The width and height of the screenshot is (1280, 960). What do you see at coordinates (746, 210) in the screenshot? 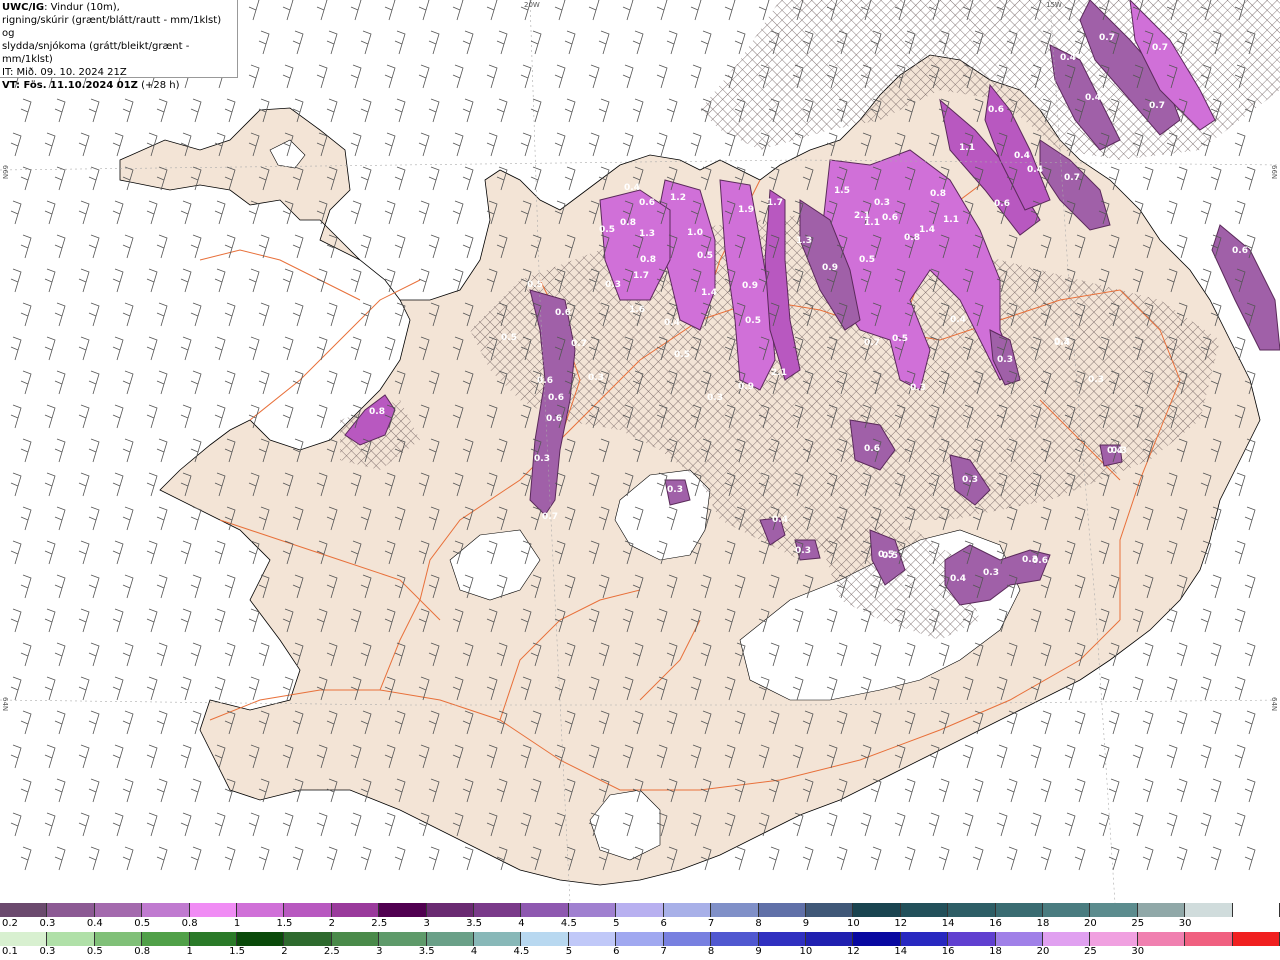
I see `precip-value-label: 1.9` at bounding box center [746, 210].